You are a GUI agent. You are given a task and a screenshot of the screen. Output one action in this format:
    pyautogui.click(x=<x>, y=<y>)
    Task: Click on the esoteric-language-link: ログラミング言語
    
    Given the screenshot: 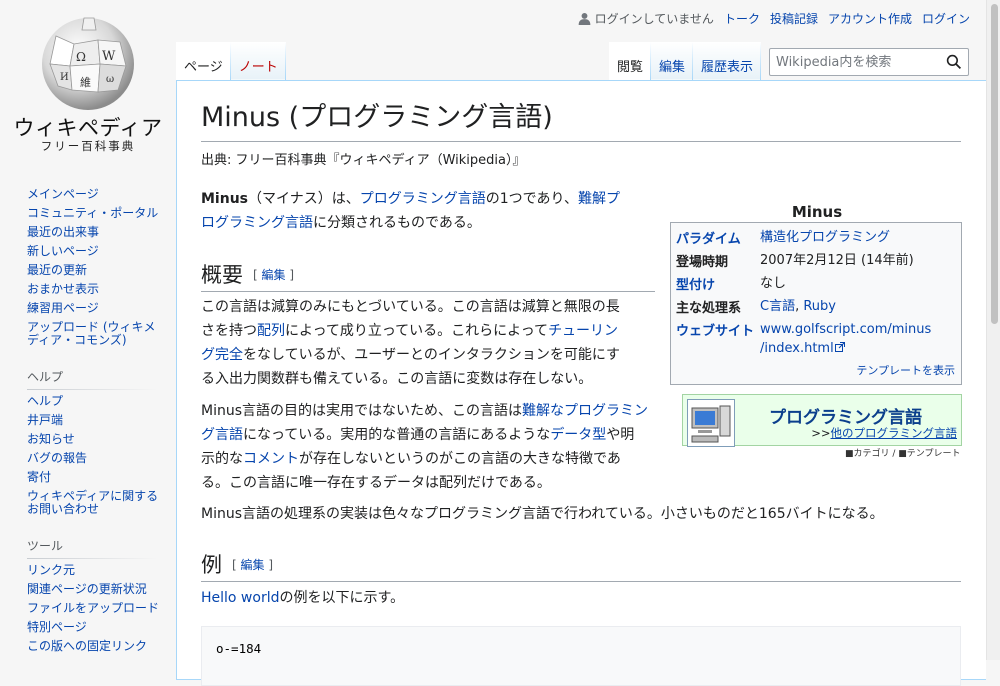 What is the action you would take?
    pyautogui.click(x=257, y=223)
    